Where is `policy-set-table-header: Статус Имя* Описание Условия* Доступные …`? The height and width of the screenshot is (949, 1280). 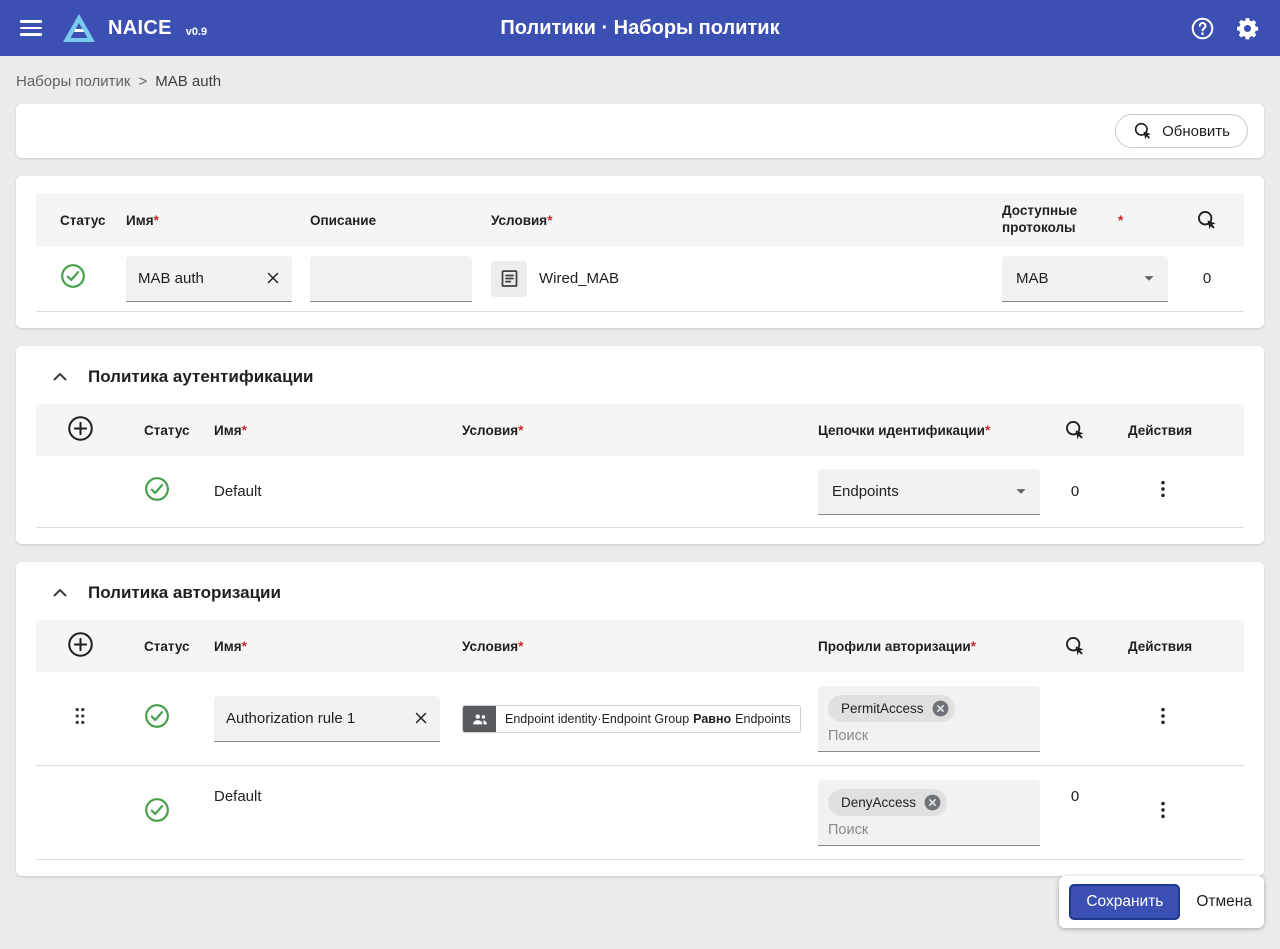
policy-set-table-header: Статус Имя* Описание Условия* Доступные … is located at coordinates (640, 220).